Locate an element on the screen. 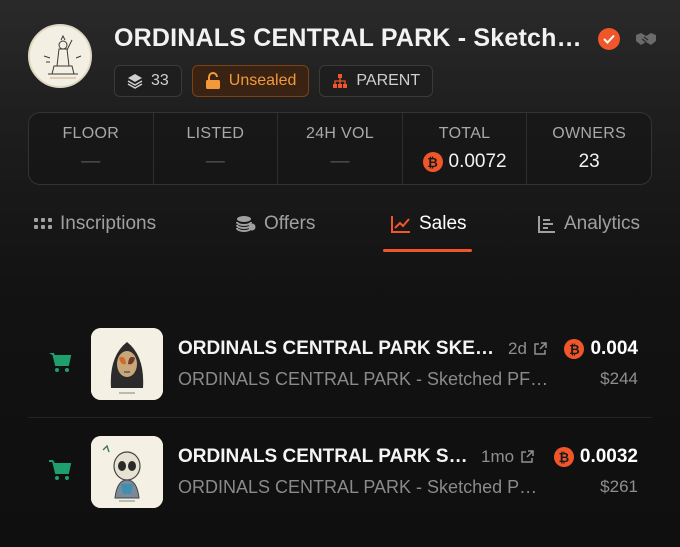 This screenshot has height=547, width=680. stat-value-total: ₿ 0.0072 is located at coordinates (464, 162).